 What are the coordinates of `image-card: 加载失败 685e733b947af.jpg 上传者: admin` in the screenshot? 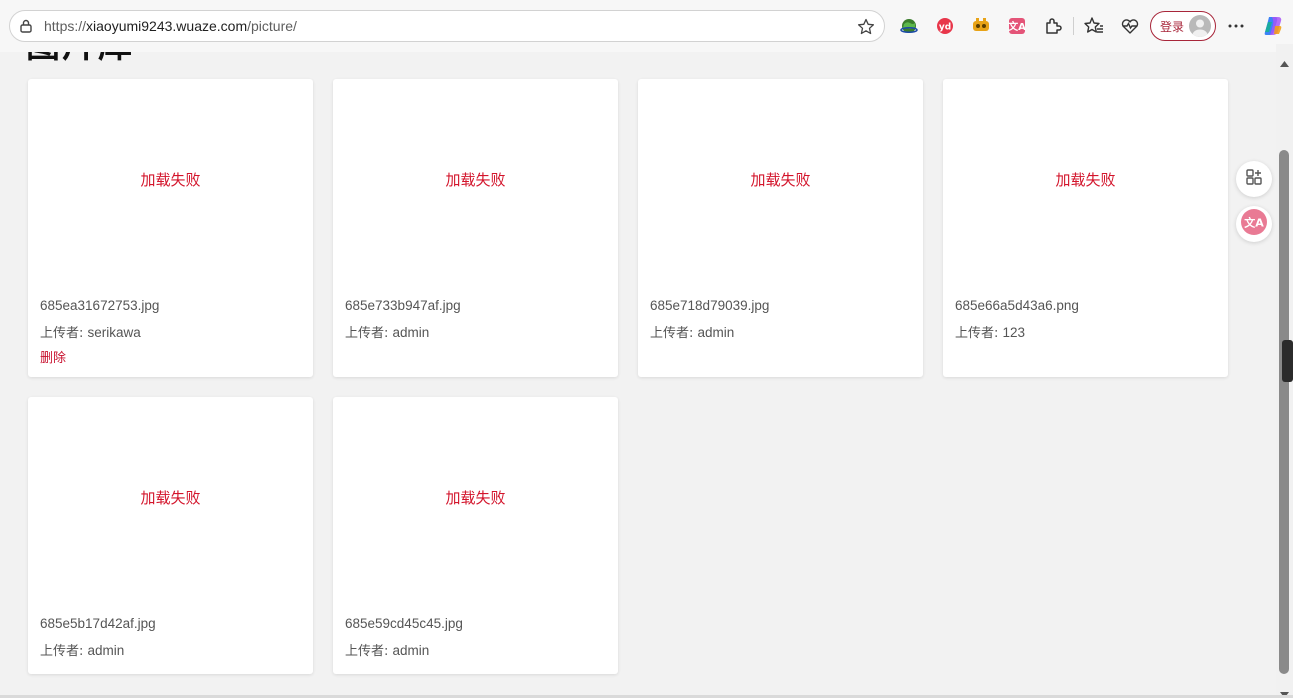 It's located at (475, 228).